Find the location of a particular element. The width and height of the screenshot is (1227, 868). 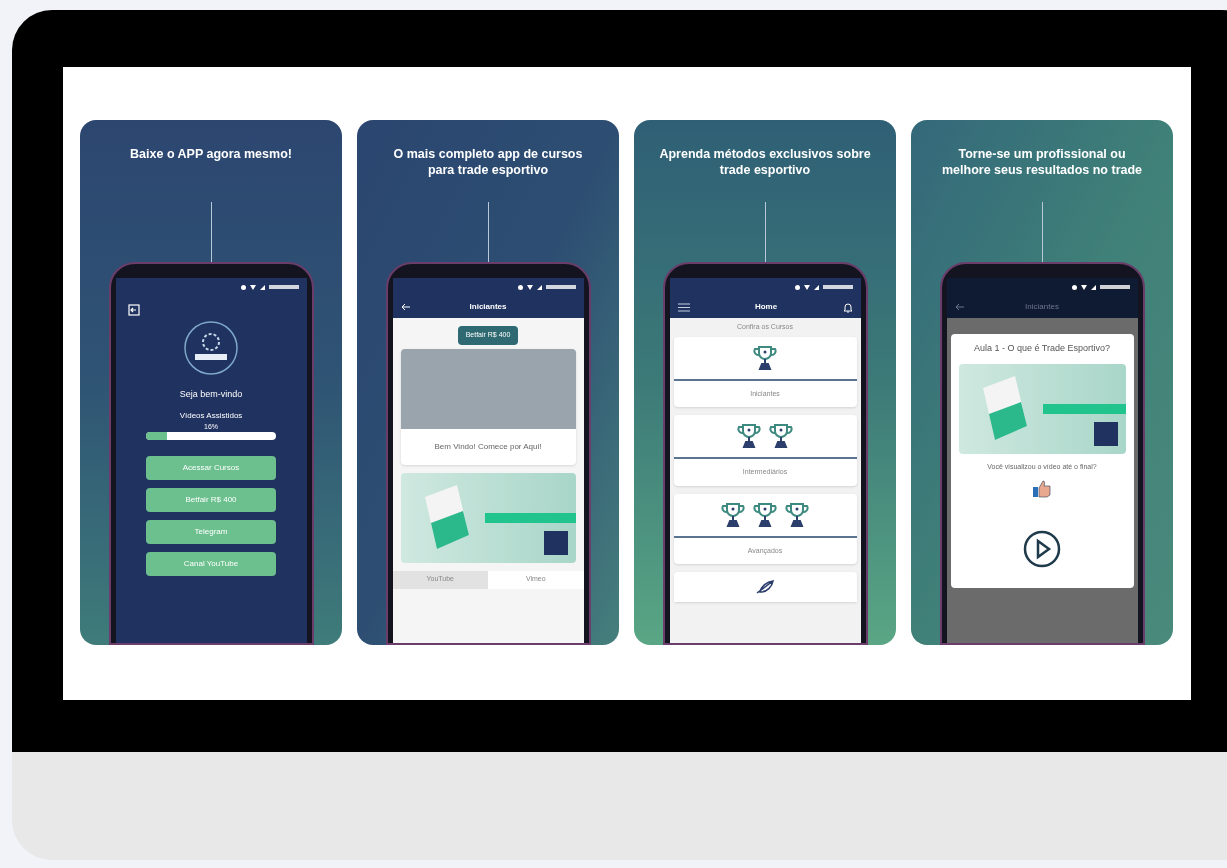

card-headline: Torne-se um profissional ou melhore seus resultados no trade is located at coordinates (1042, 162).